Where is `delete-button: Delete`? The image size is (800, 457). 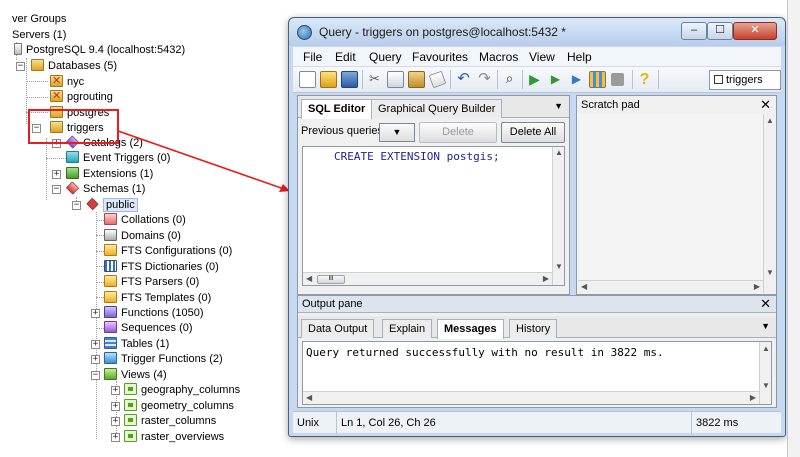
delete-button: Delete is located at coordinates (458, 132).